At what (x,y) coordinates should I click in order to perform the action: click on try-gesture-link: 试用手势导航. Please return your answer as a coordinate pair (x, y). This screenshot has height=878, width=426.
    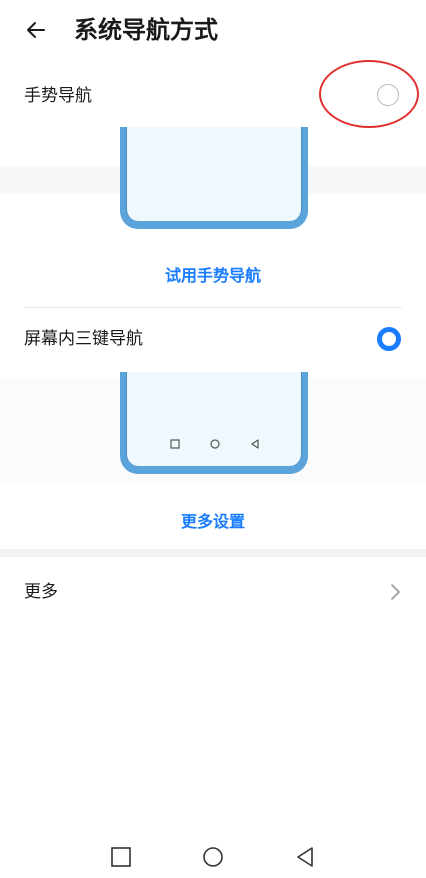
    Looking at the image, I should click on (213, 276).